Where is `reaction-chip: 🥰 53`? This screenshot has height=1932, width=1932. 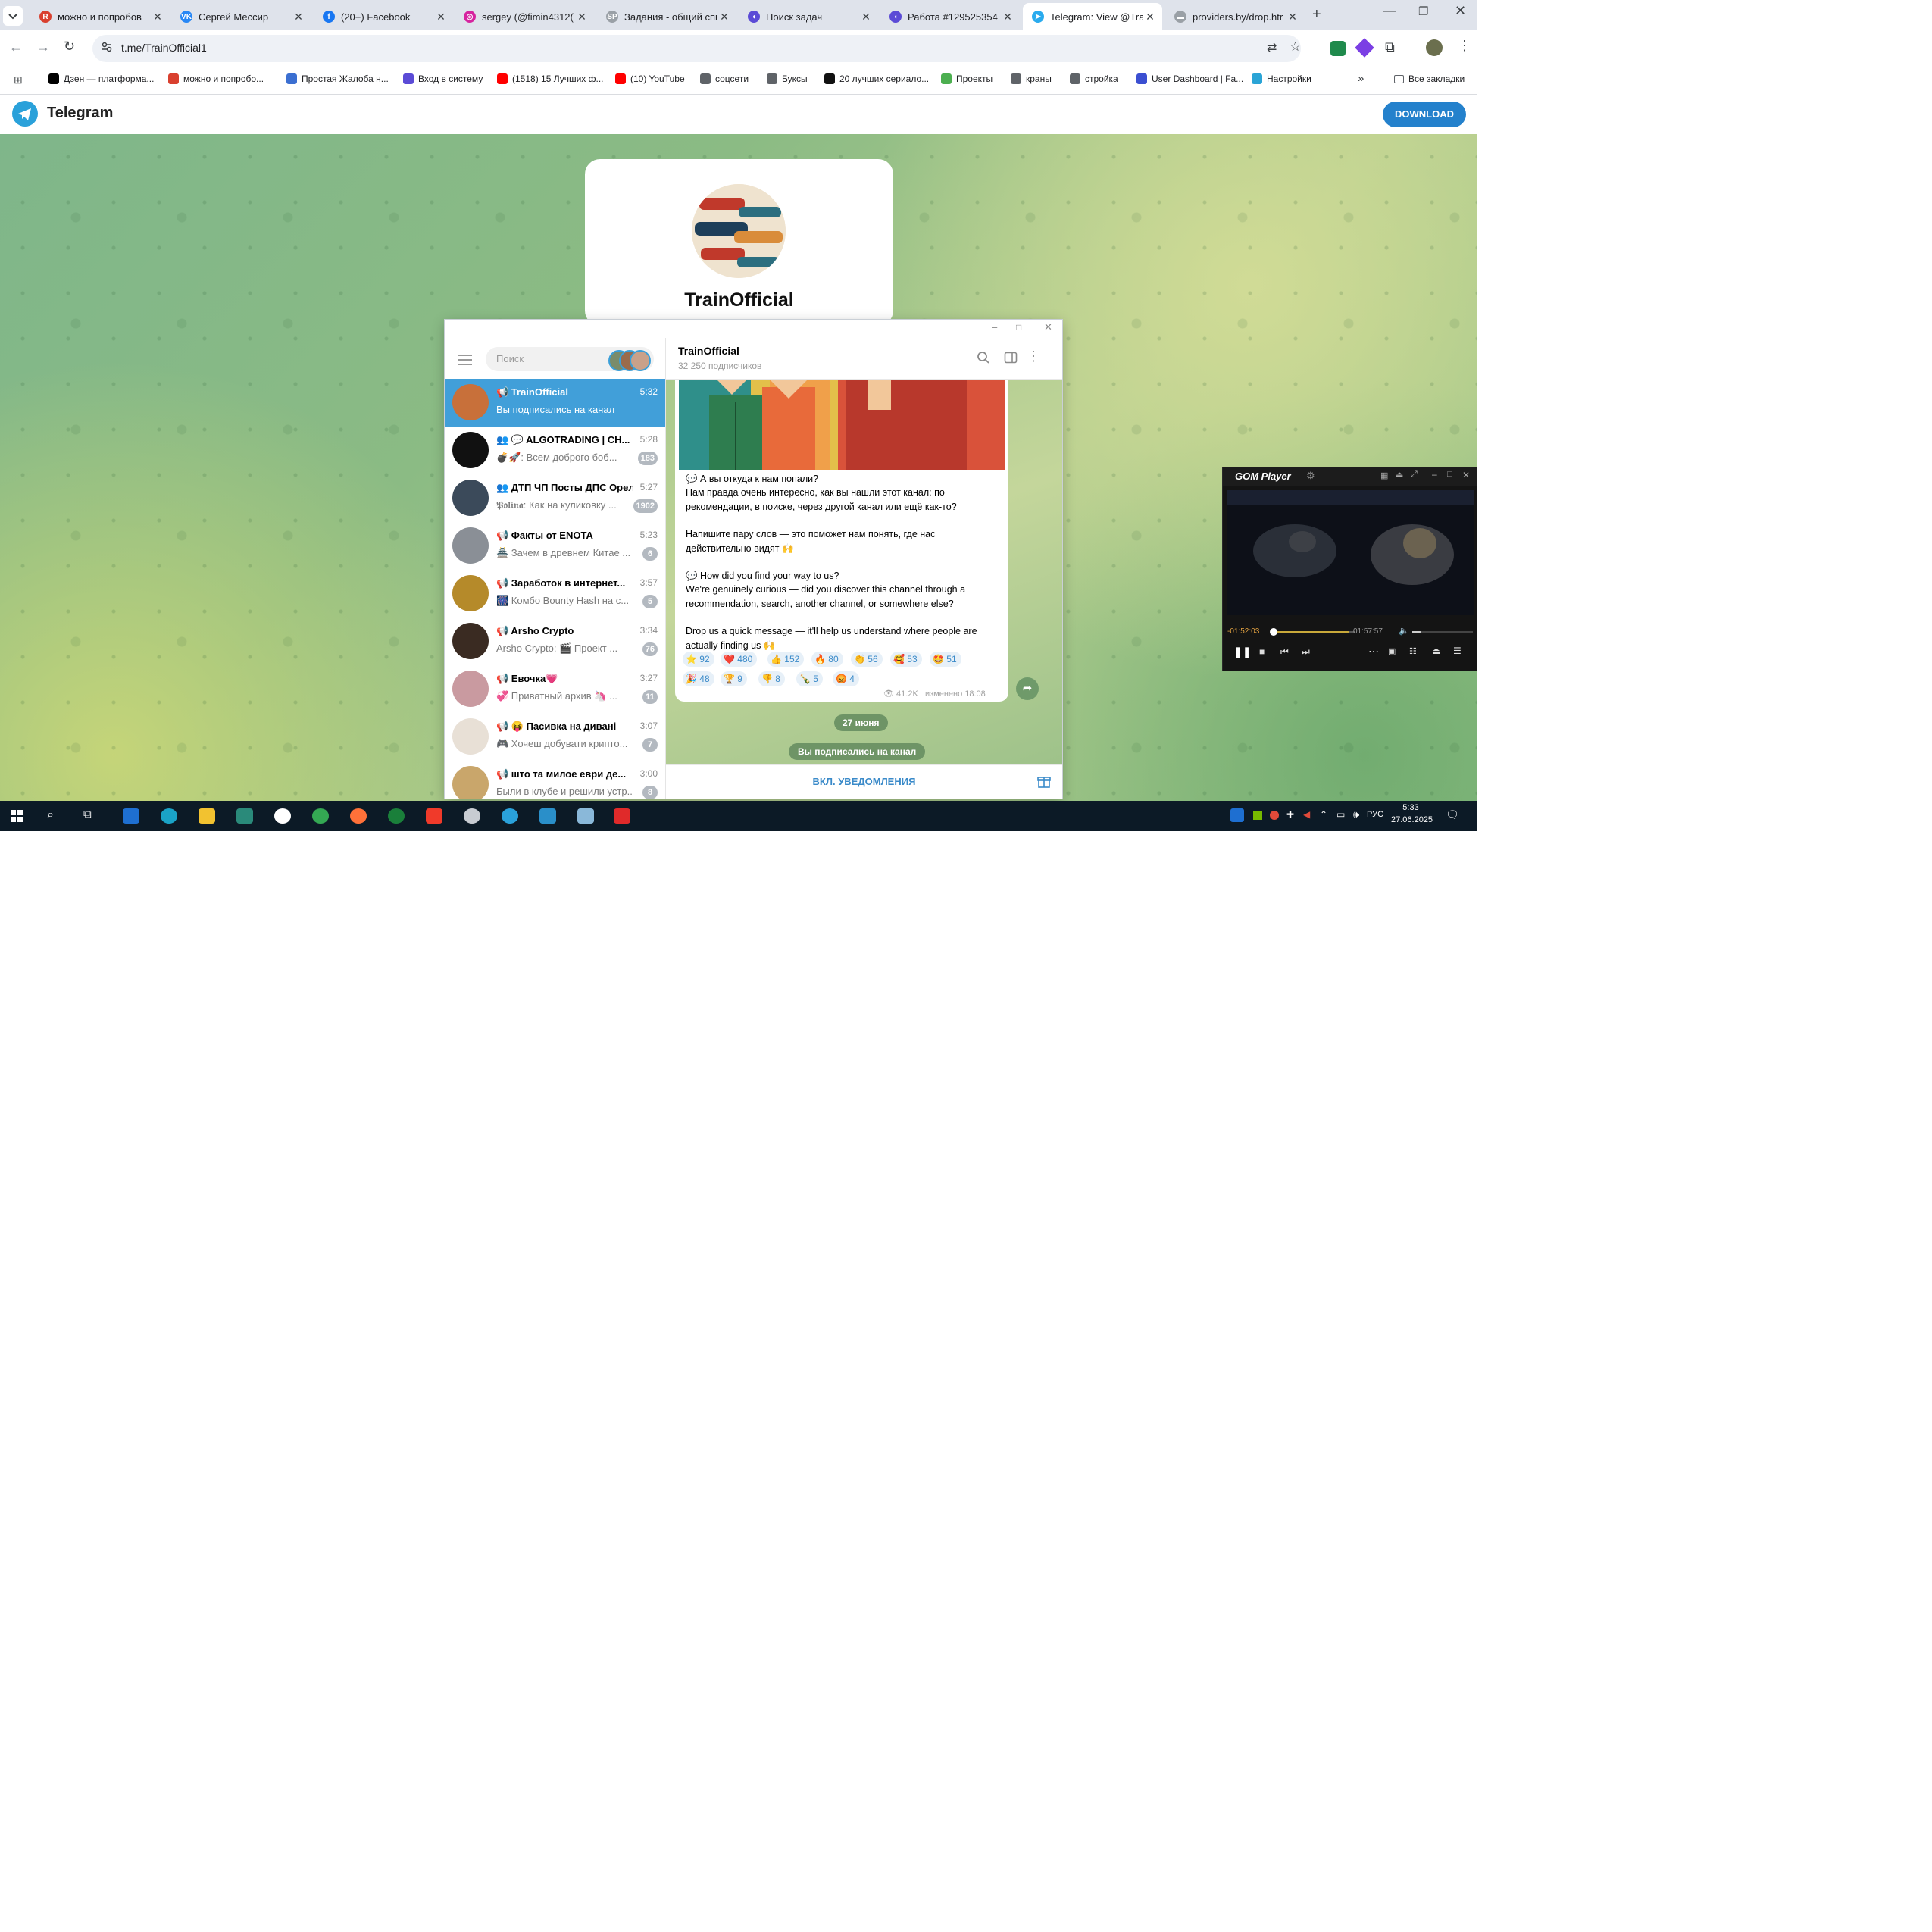
reaction-chip: 🥰 53 is located at coordinates (906, 659).